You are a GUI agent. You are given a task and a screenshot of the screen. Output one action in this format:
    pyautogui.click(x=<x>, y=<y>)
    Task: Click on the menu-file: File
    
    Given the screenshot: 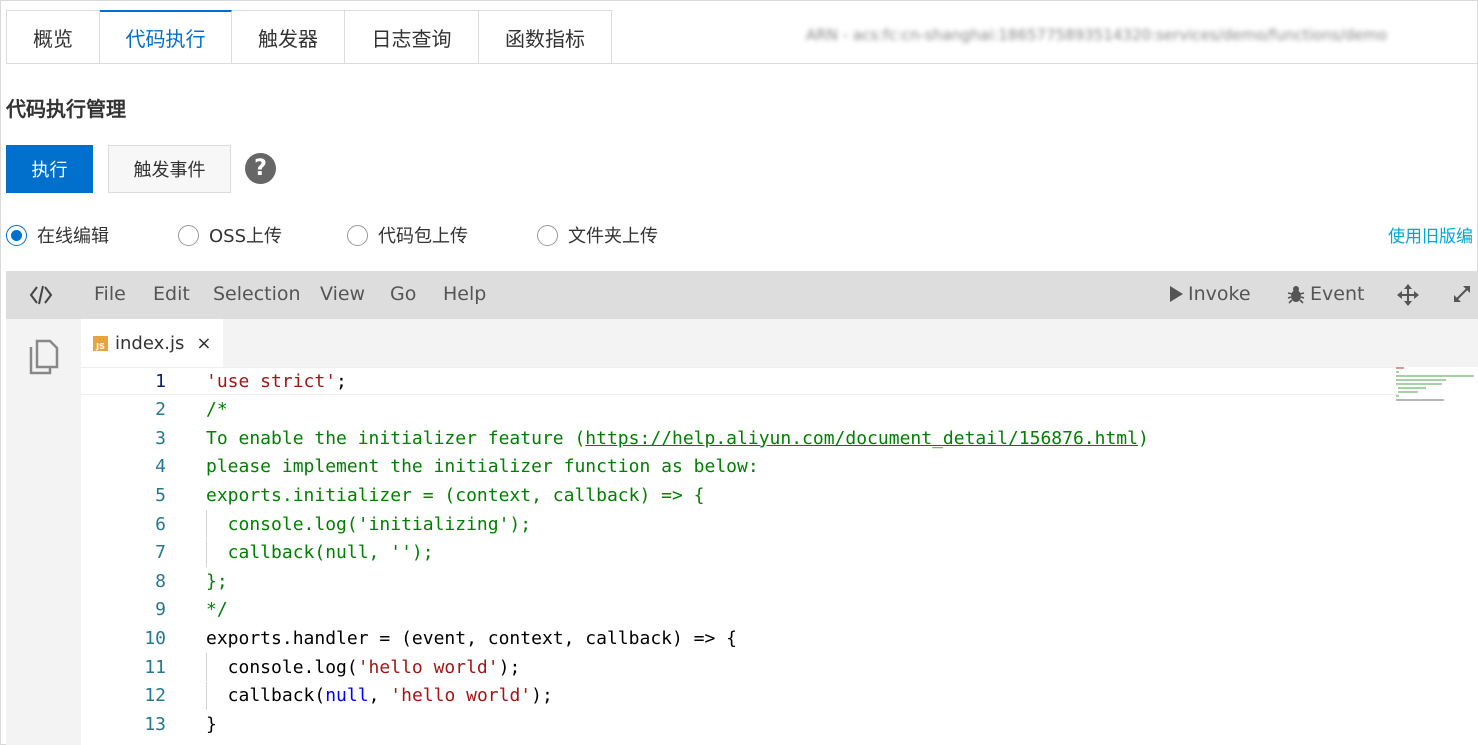 What is the action you would take?
    pyautogui.click(x=110, y=294)
    